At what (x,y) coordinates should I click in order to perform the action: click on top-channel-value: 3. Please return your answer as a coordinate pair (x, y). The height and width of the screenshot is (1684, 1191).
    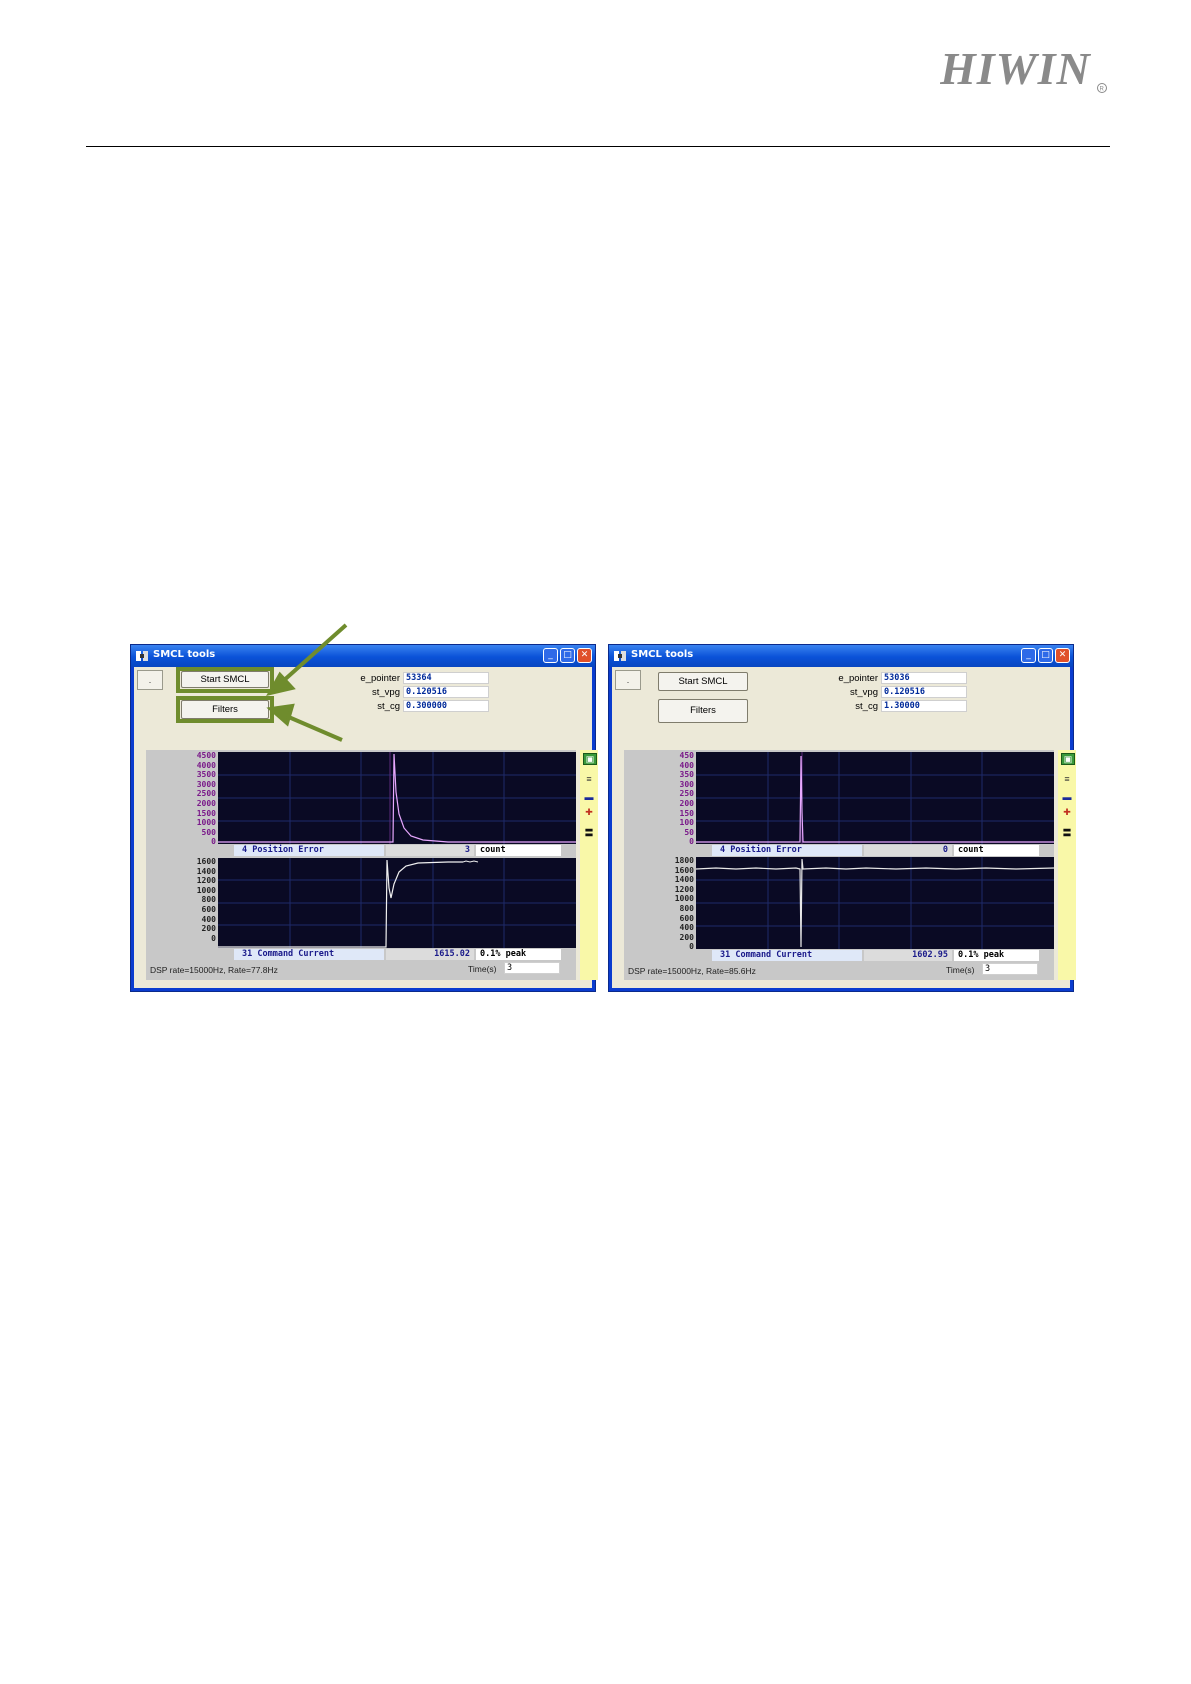
    Looking at the image, I should click on (430, 850).